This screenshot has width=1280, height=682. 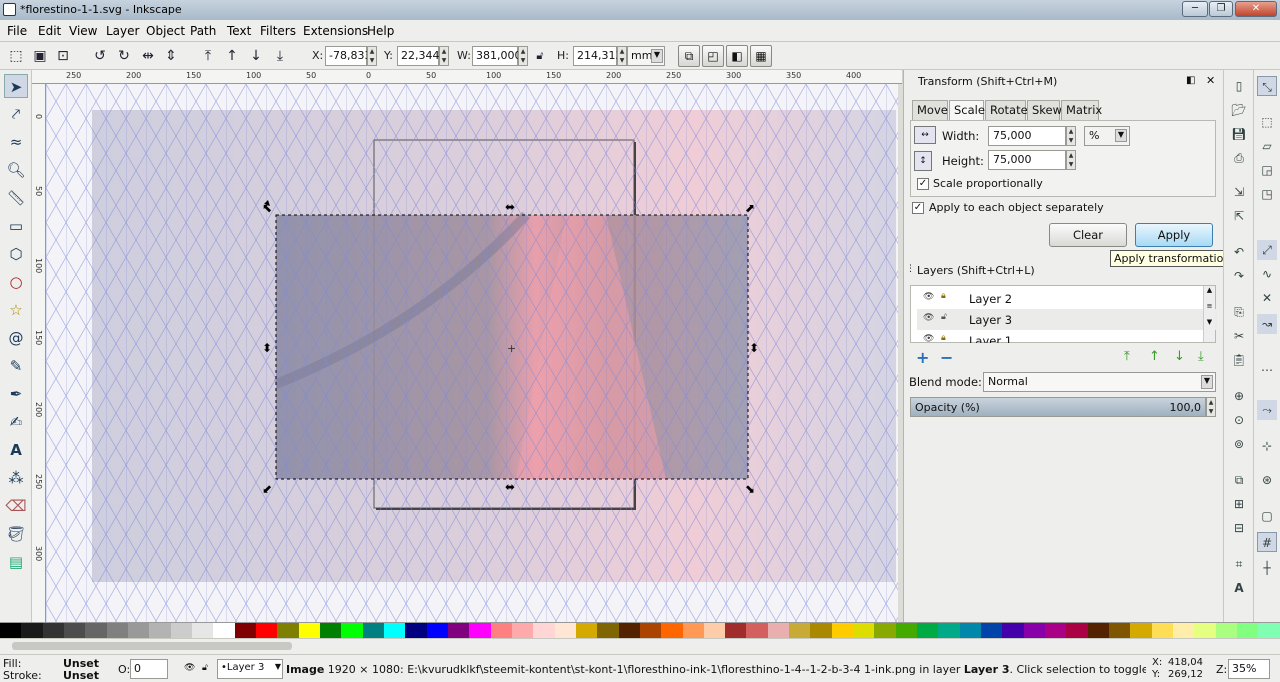 I want to click on star-tool-icon: ☆, so click(x=16, y=310).